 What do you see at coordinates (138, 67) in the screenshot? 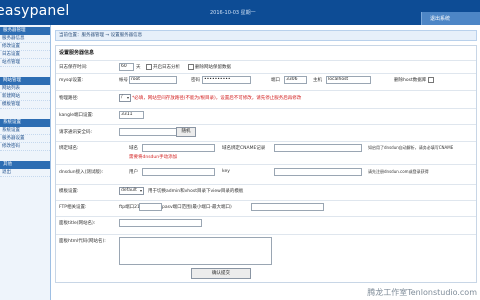
I see `log-days-unit: 天` at bounding box center [138, 67].